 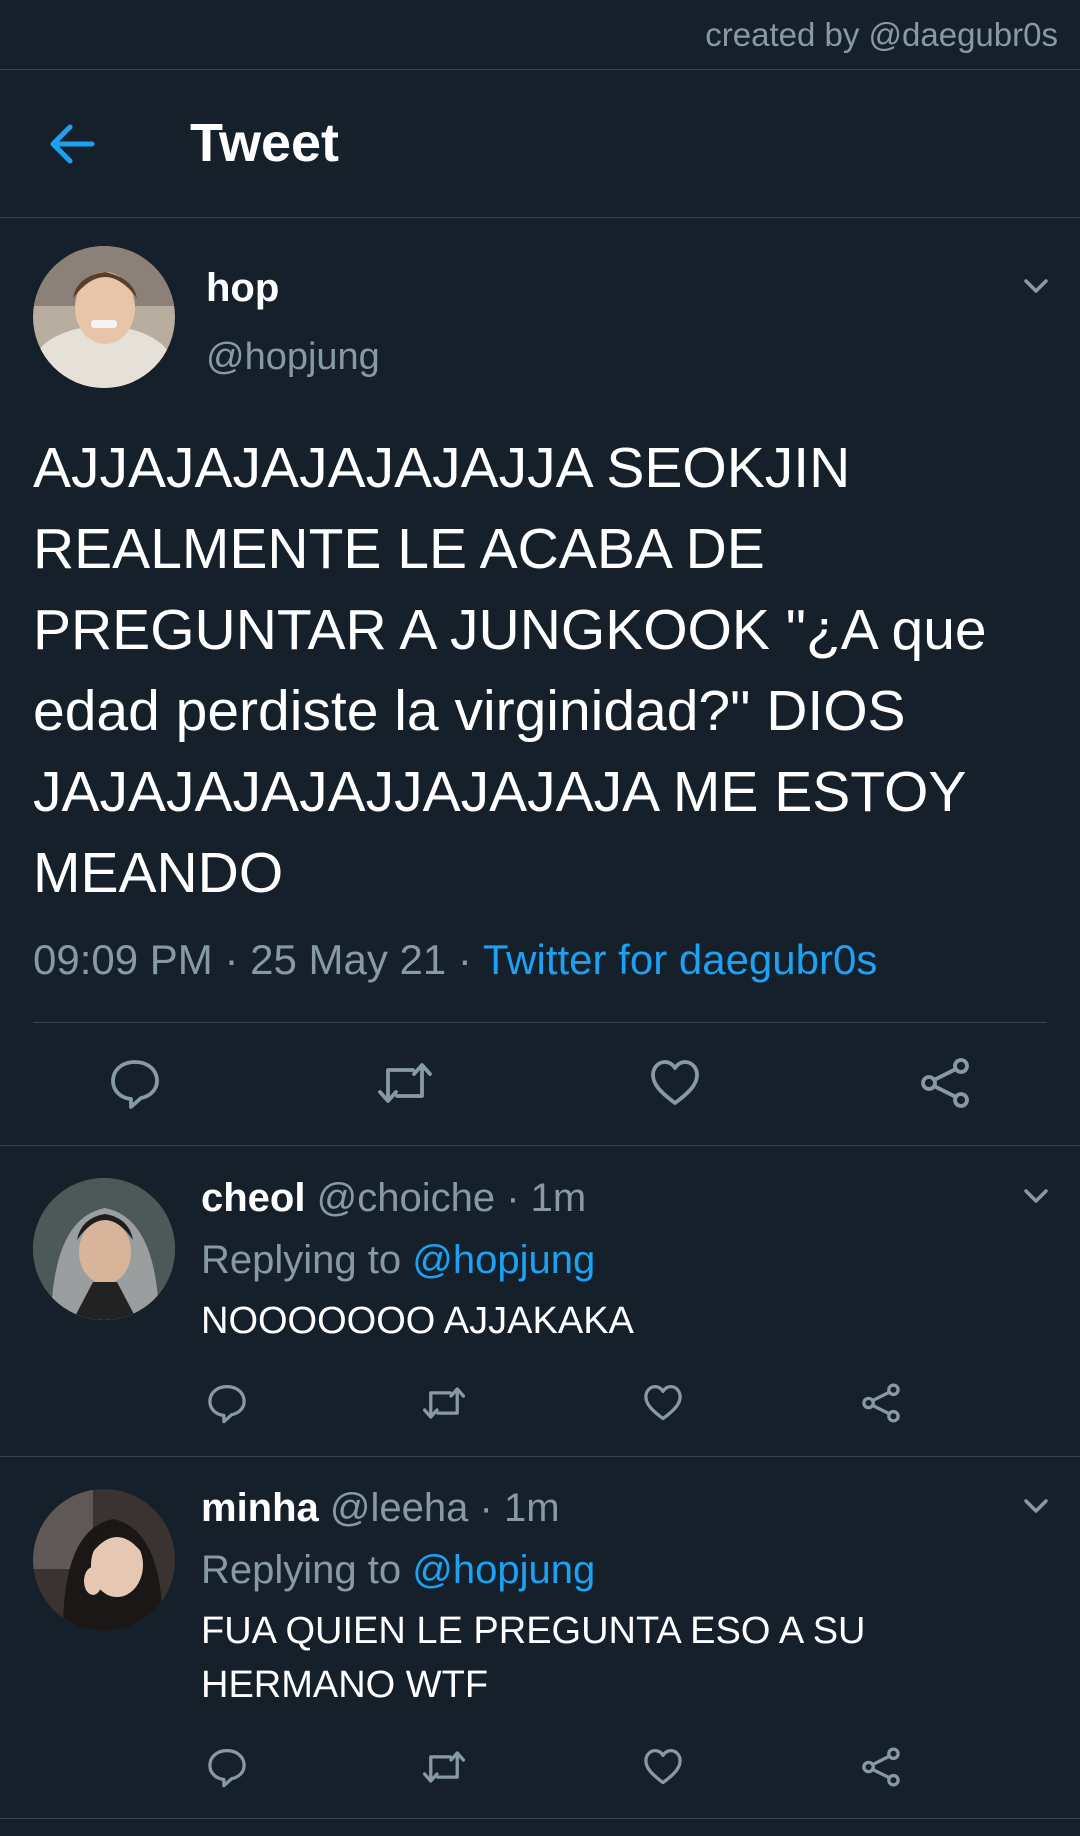 What do you see at coordinates (242, 288) in the screenshot?
I see `author-name: hop` at bounding box center [242, 288].